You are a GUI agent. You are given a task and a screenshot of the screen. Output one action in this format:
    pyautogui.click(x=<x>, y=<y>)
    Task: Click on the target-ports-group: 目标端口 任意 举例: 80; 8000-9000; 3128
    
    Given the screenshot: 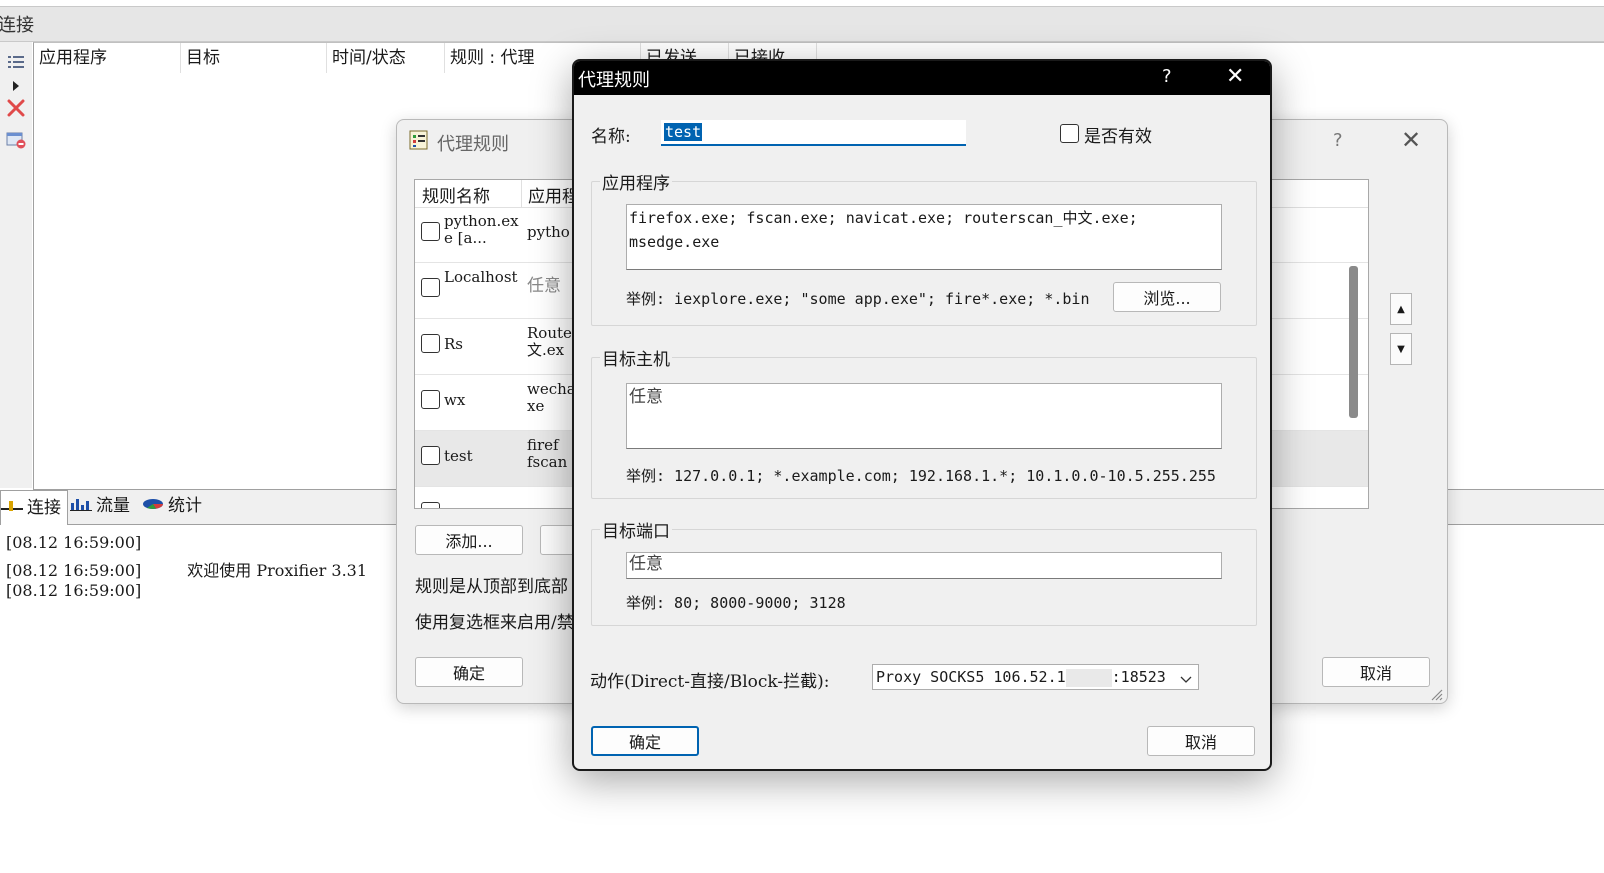 What is the action you would take?
    pyautogui.click(x=924, y=571)
    